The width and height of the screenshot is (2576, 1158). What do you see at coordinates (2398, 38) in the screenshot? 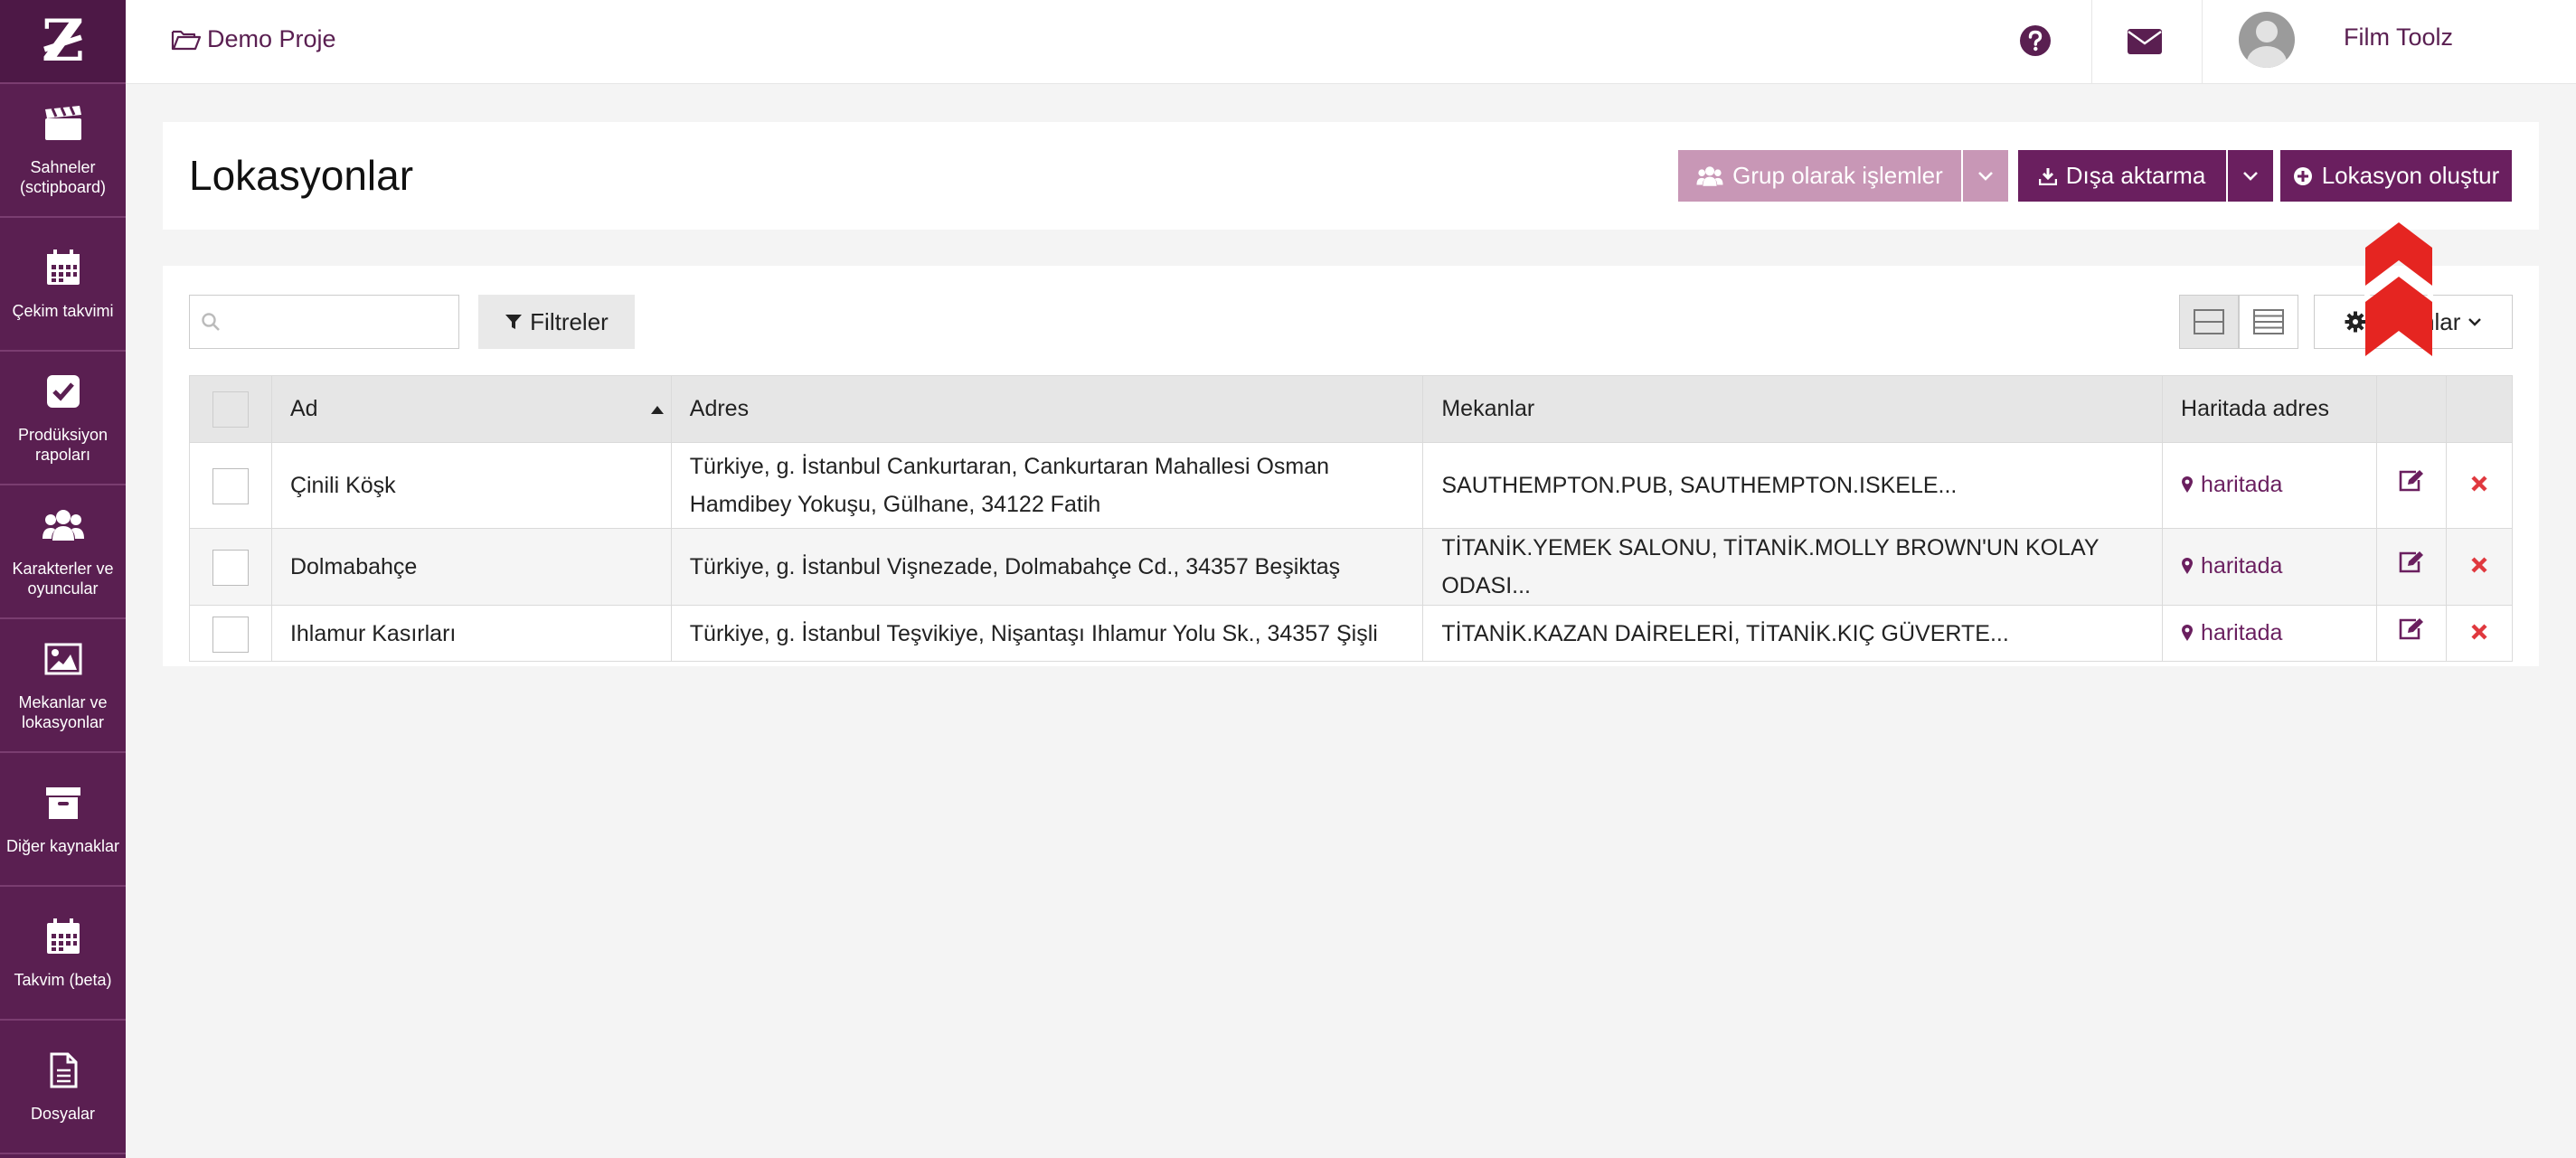
I see `user-name: Film Toolz` at bounding box center [2398, 38].